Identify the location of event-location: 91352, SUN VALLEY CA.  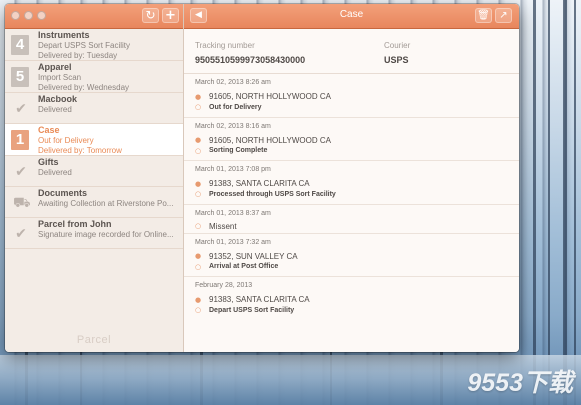
(253, 256).